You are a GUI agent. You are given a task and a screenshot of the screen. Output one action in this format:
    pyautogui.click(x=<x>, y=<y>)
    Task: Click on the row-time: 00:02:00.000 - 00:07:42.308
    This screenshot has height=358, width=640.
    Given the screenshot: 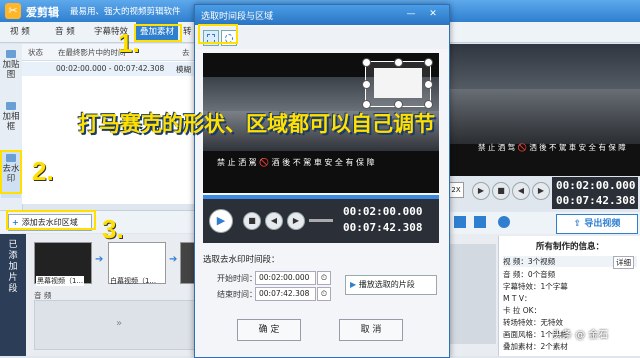 What is the action you would take?
    pyautogui.click(x=110, y=68)
    